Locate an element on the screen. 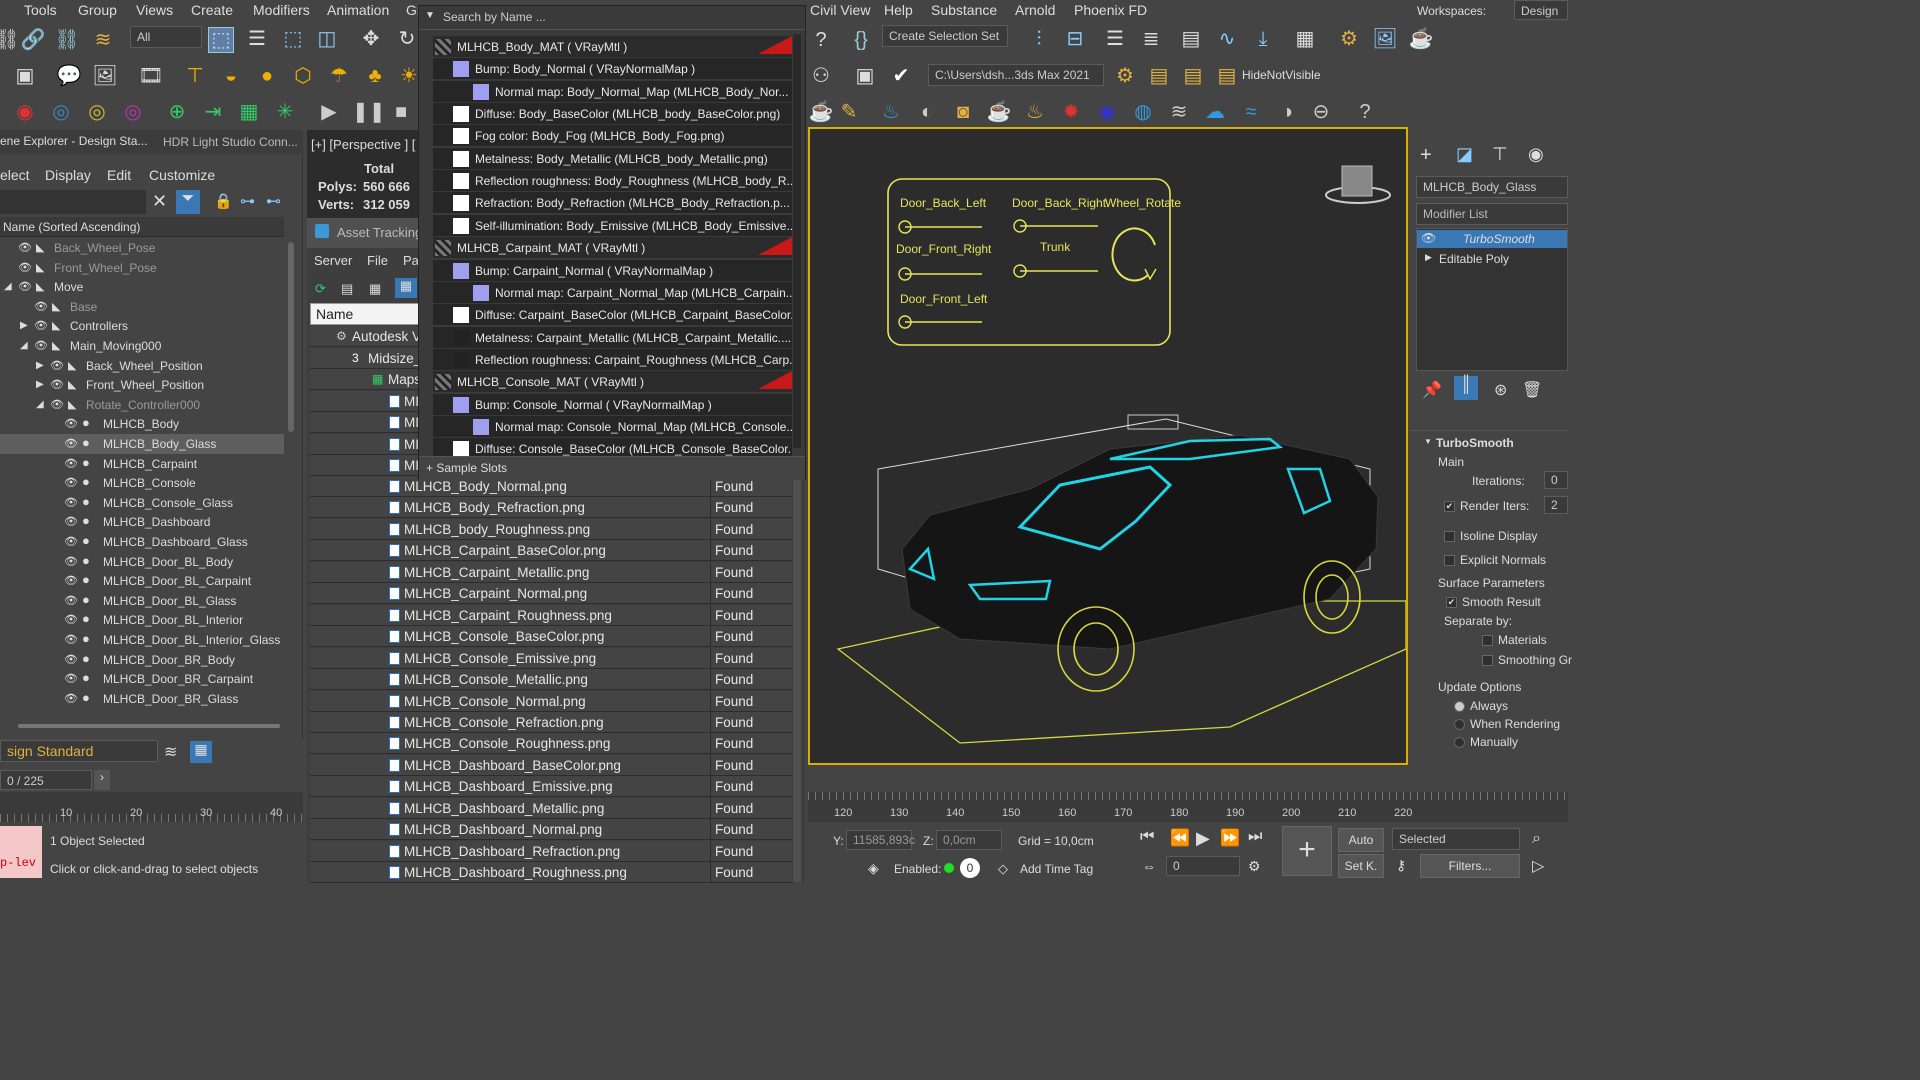  sphere-icon: ● is located at coordinates (267, 76).